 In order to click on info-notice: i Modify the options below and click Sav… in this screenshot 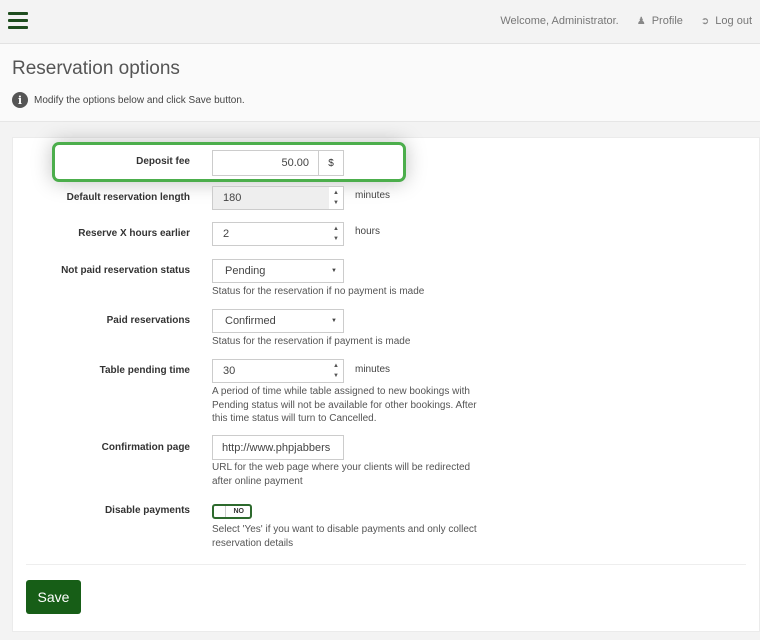, I will do `click(128, 100)`.